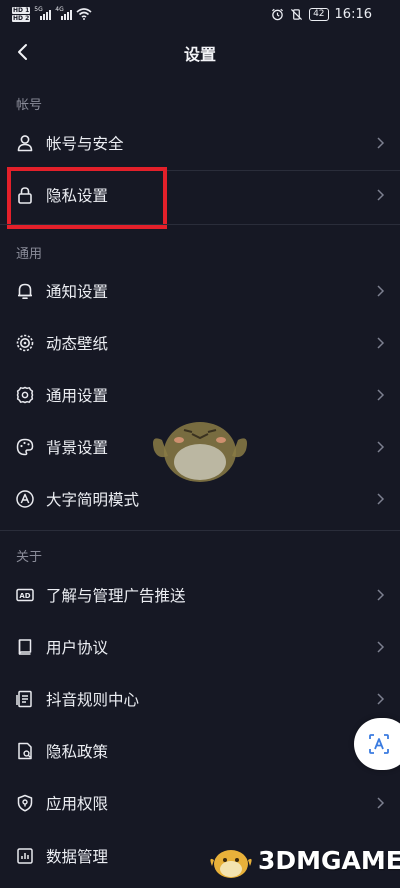 The width and height of the screenshot is (400, 888). I want to click on gear-icon, so click(25, 395).